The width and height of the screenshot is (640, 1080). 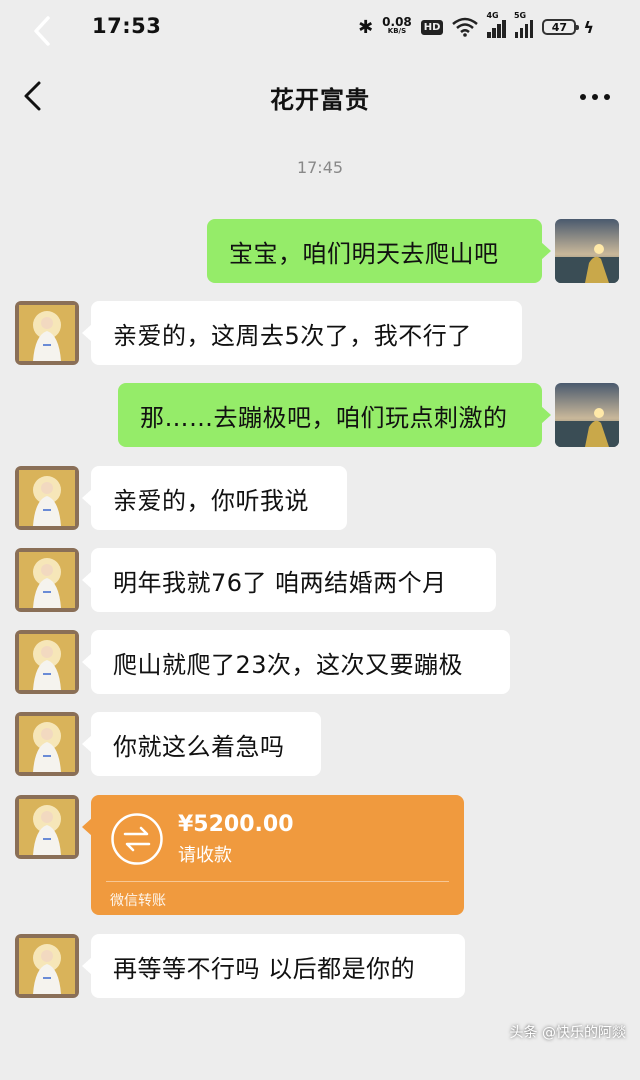 What do you see at coordinates (524, 24) in the screenshot?
I see `signal-icon: 5G` at bounding box center [524, 24].